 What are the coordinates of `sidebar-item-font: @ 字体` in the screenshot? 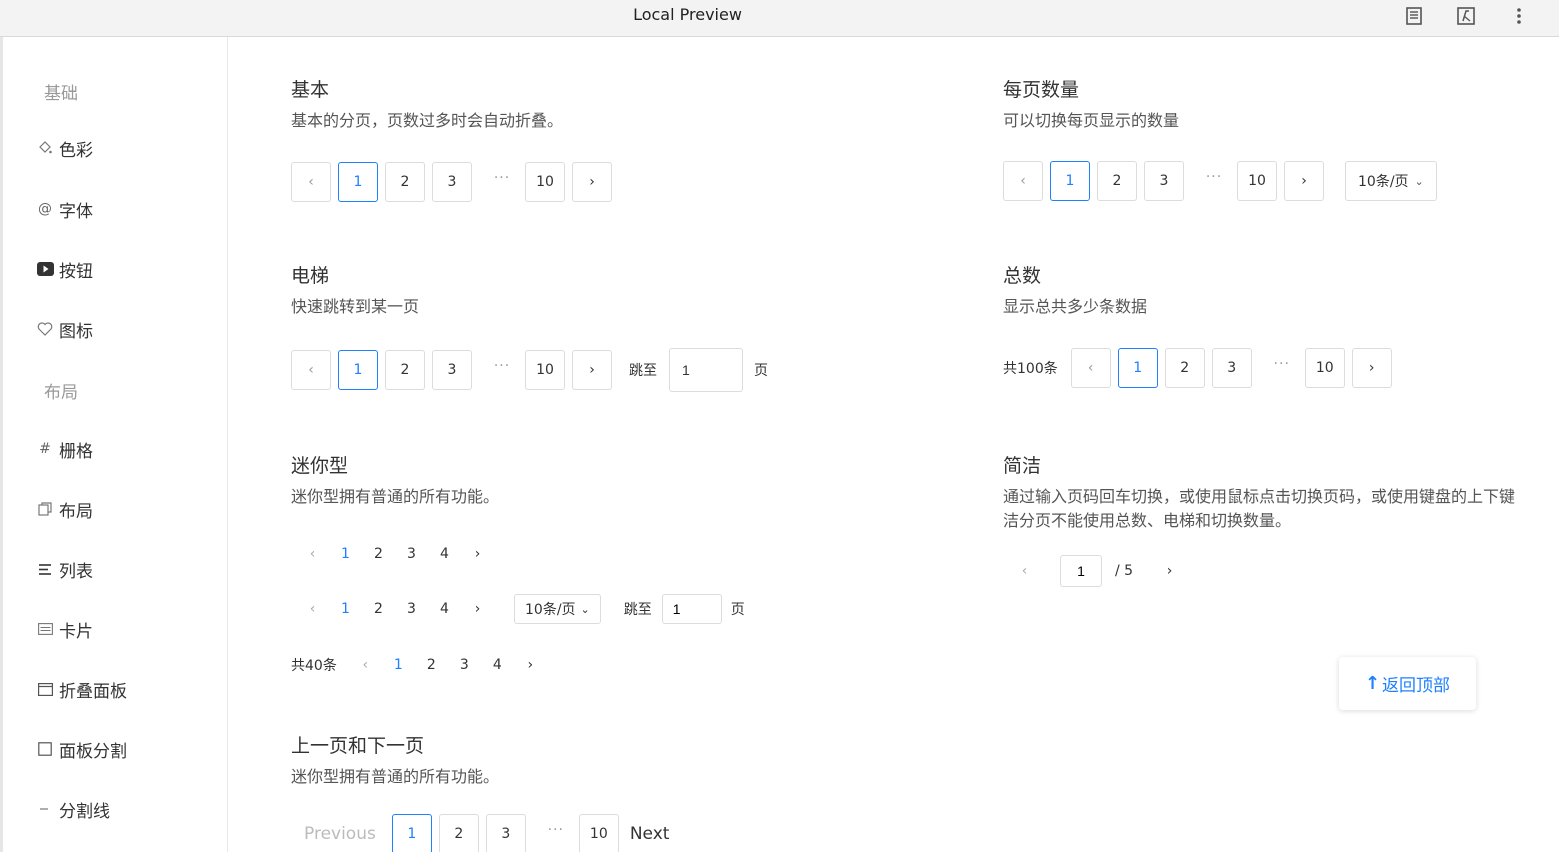 It's located at (64, 209).